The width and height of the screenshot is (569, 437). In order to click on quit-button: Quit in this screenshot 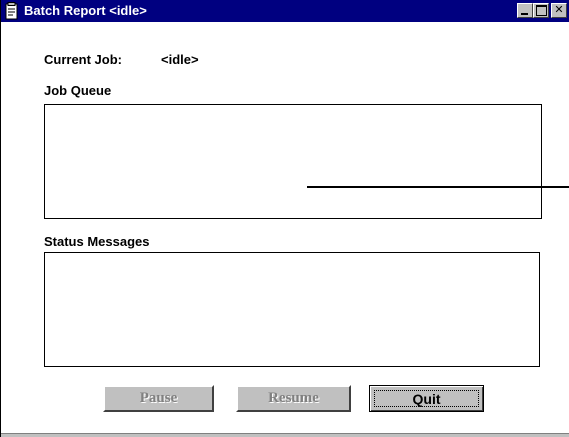, I will do `click(426, 398)`.